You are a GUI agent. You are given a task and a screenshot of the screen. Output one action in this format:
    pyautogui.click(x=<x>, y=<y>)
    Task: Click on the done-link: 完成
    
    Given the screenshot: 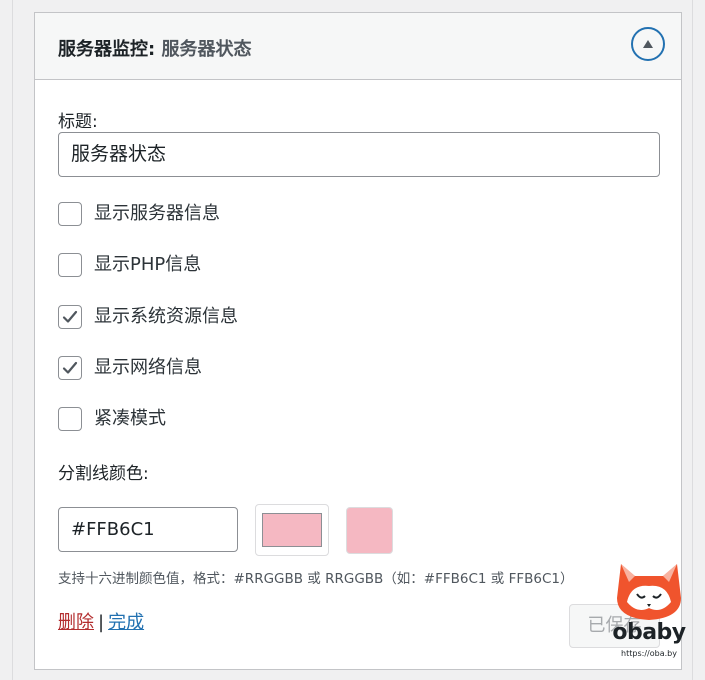 What is the action you would take?
    pyautogui.click(x=126, y=622)
    